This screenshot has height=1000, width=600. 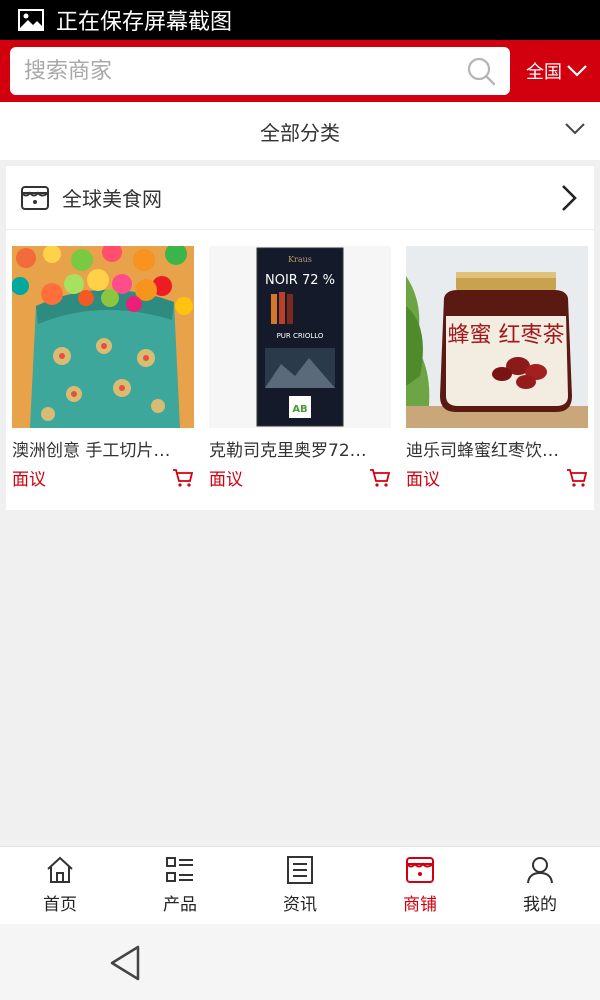 I want to click on shop-name: 全球美食网, so click(x=112, y=199).